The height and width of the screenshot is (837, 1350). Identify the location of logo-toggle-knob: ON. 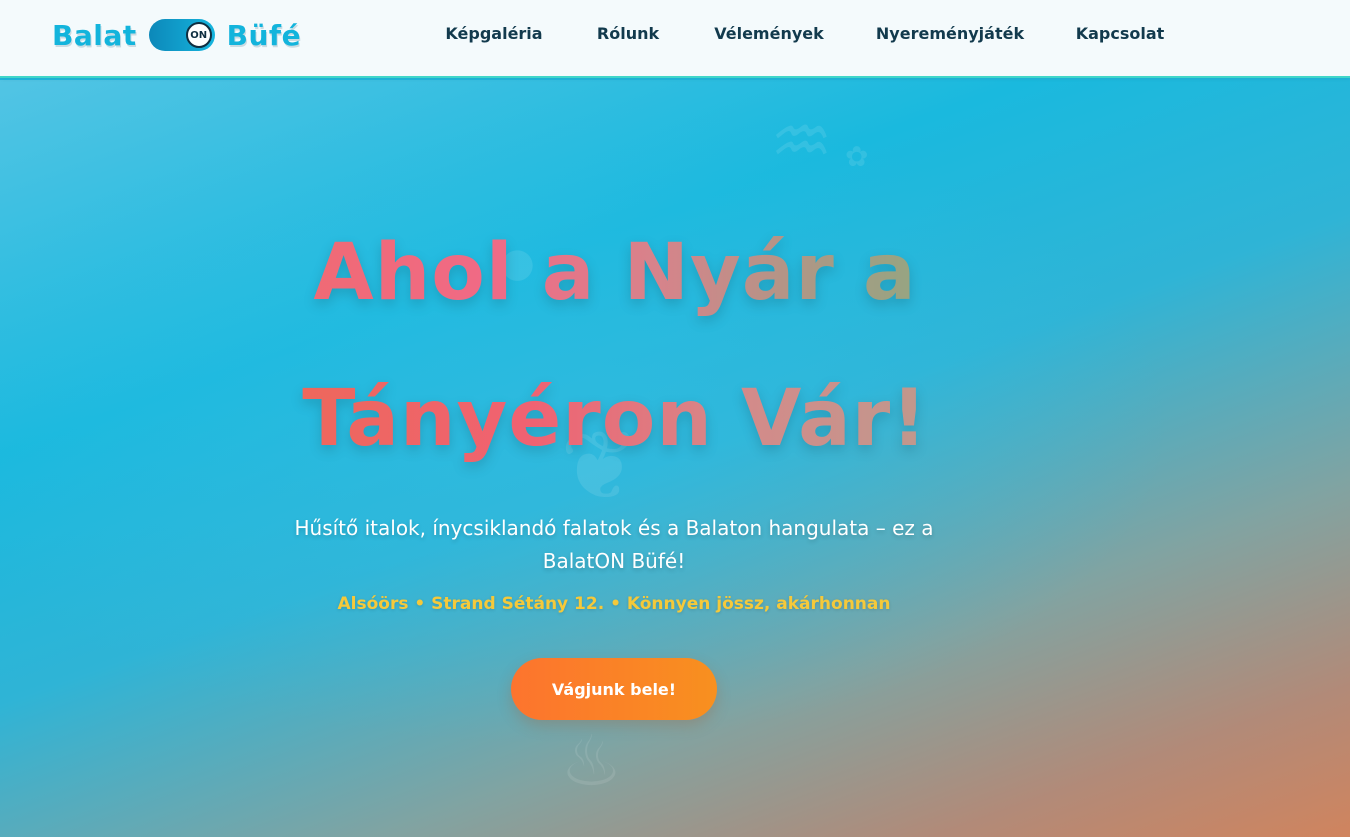
(198, 35).